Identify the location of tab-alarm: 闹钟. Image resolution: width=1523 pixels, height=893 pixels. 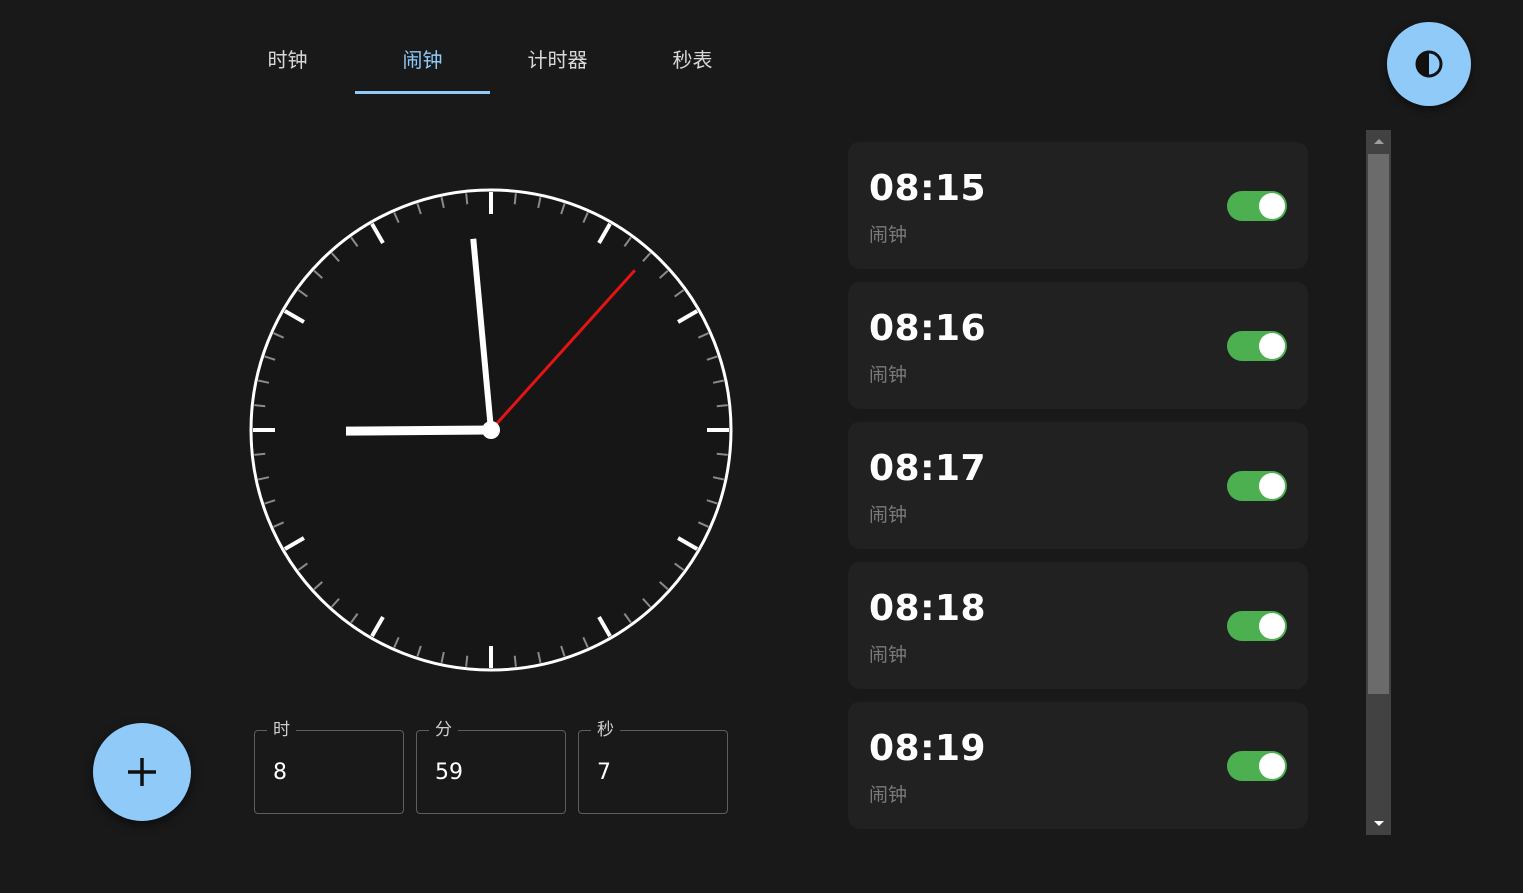
(422, 58).